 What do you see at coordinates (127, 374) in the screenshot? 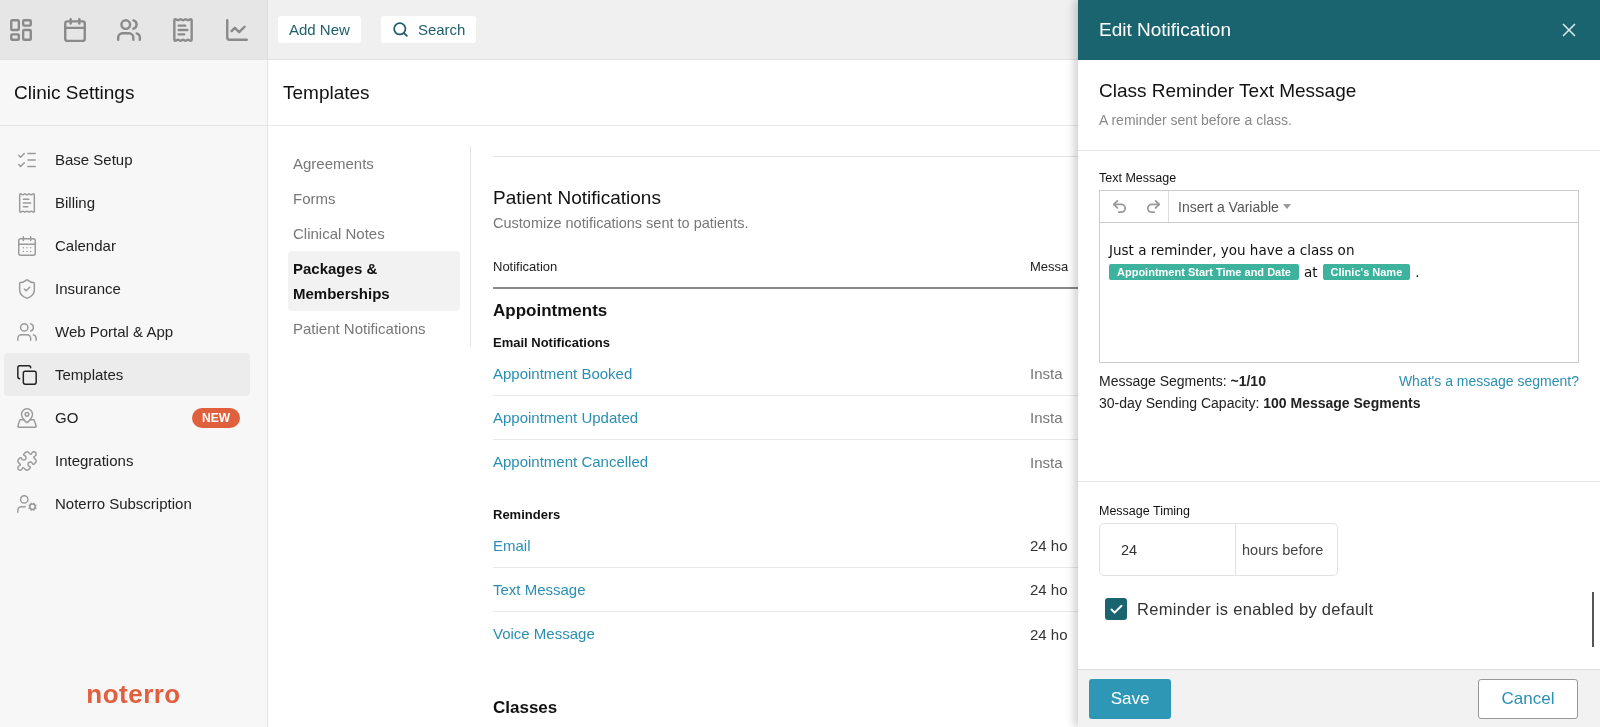
I see `sidebar-item: Templates` at bounding box center [127, 374].